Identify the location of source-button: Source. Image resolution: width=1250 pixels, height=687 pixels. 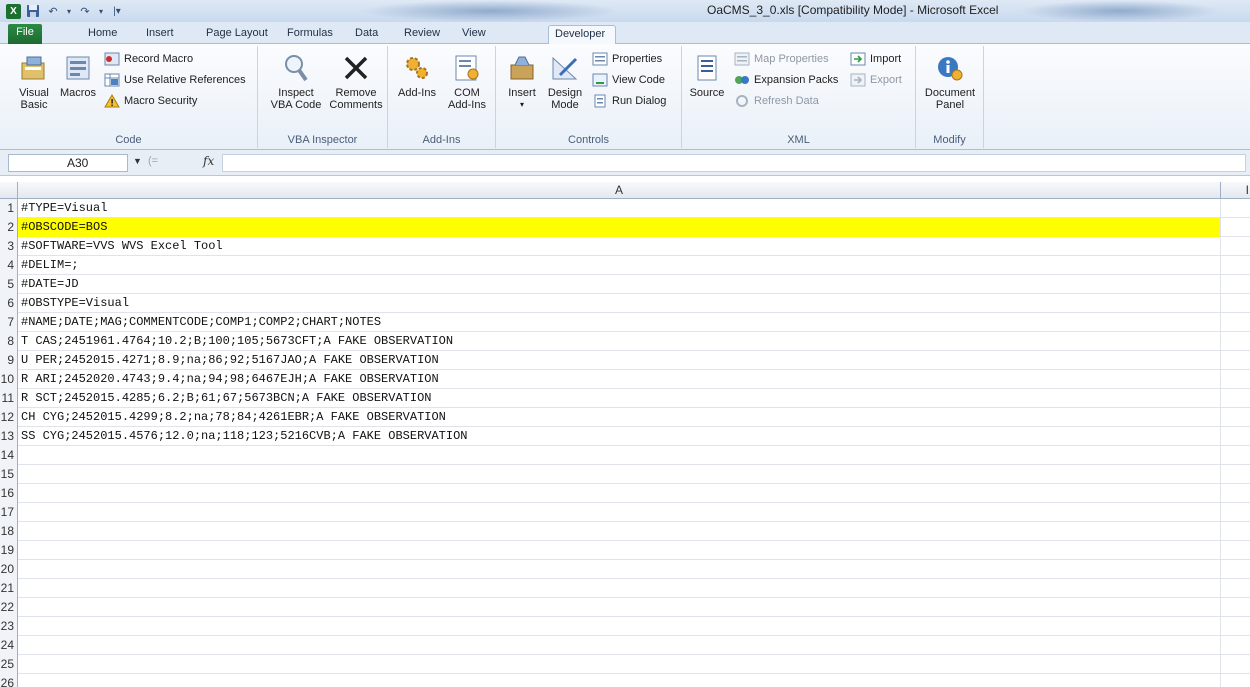
(707, 75).